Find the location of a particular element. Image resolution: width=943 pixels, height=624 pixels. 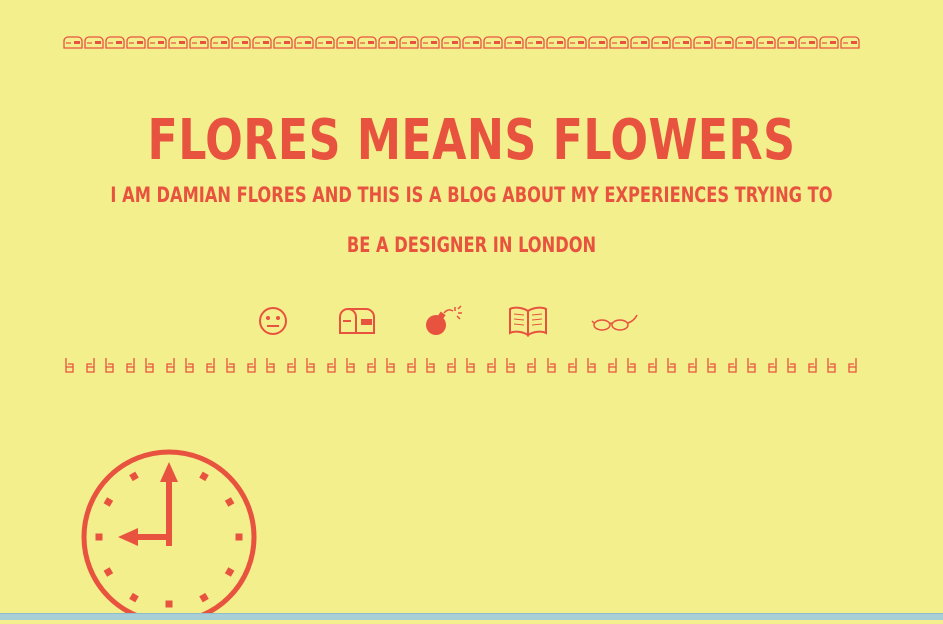

glasses-icon is located at coordinates (615, 321).